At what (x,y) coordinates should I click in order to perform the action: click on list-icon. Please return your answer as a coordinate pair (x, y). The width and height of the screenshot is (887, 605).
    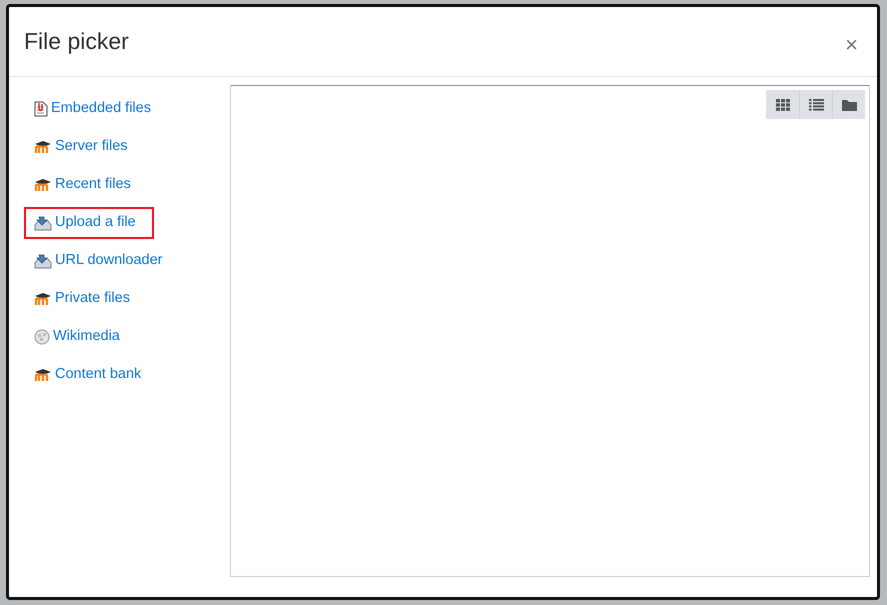
    Looking at the image, I should click on (816, 104).